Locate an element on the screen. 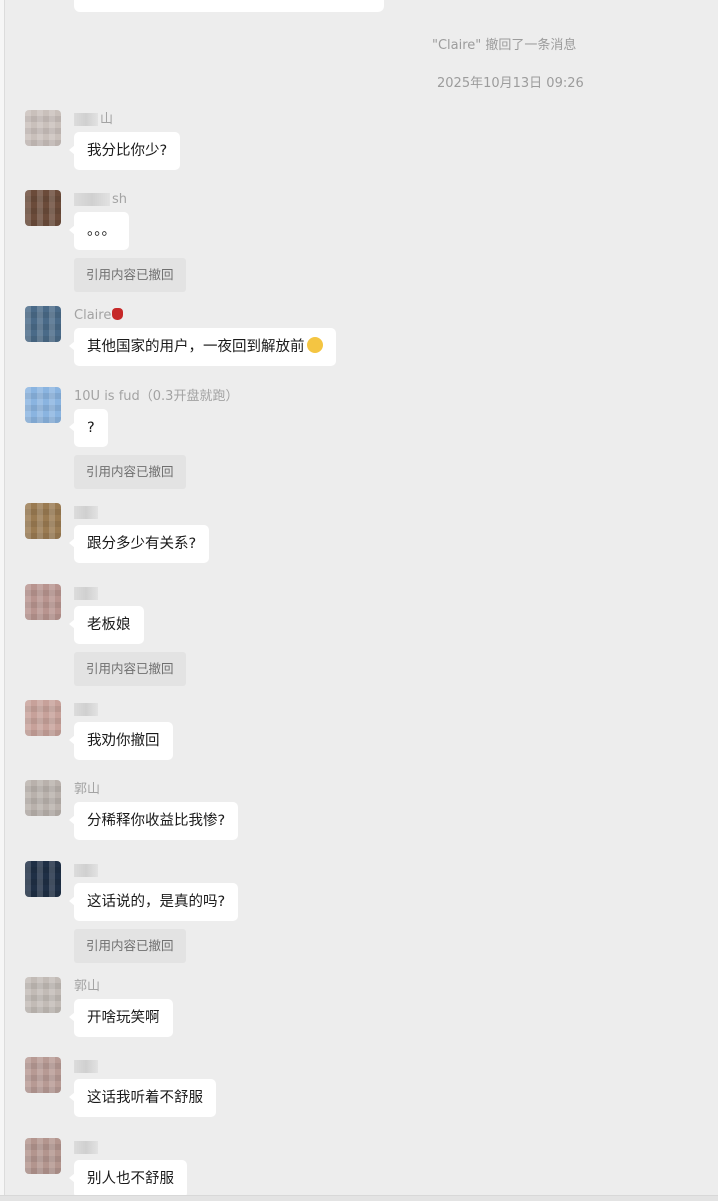  input-area-edge is located at coordinates (359, 1198).